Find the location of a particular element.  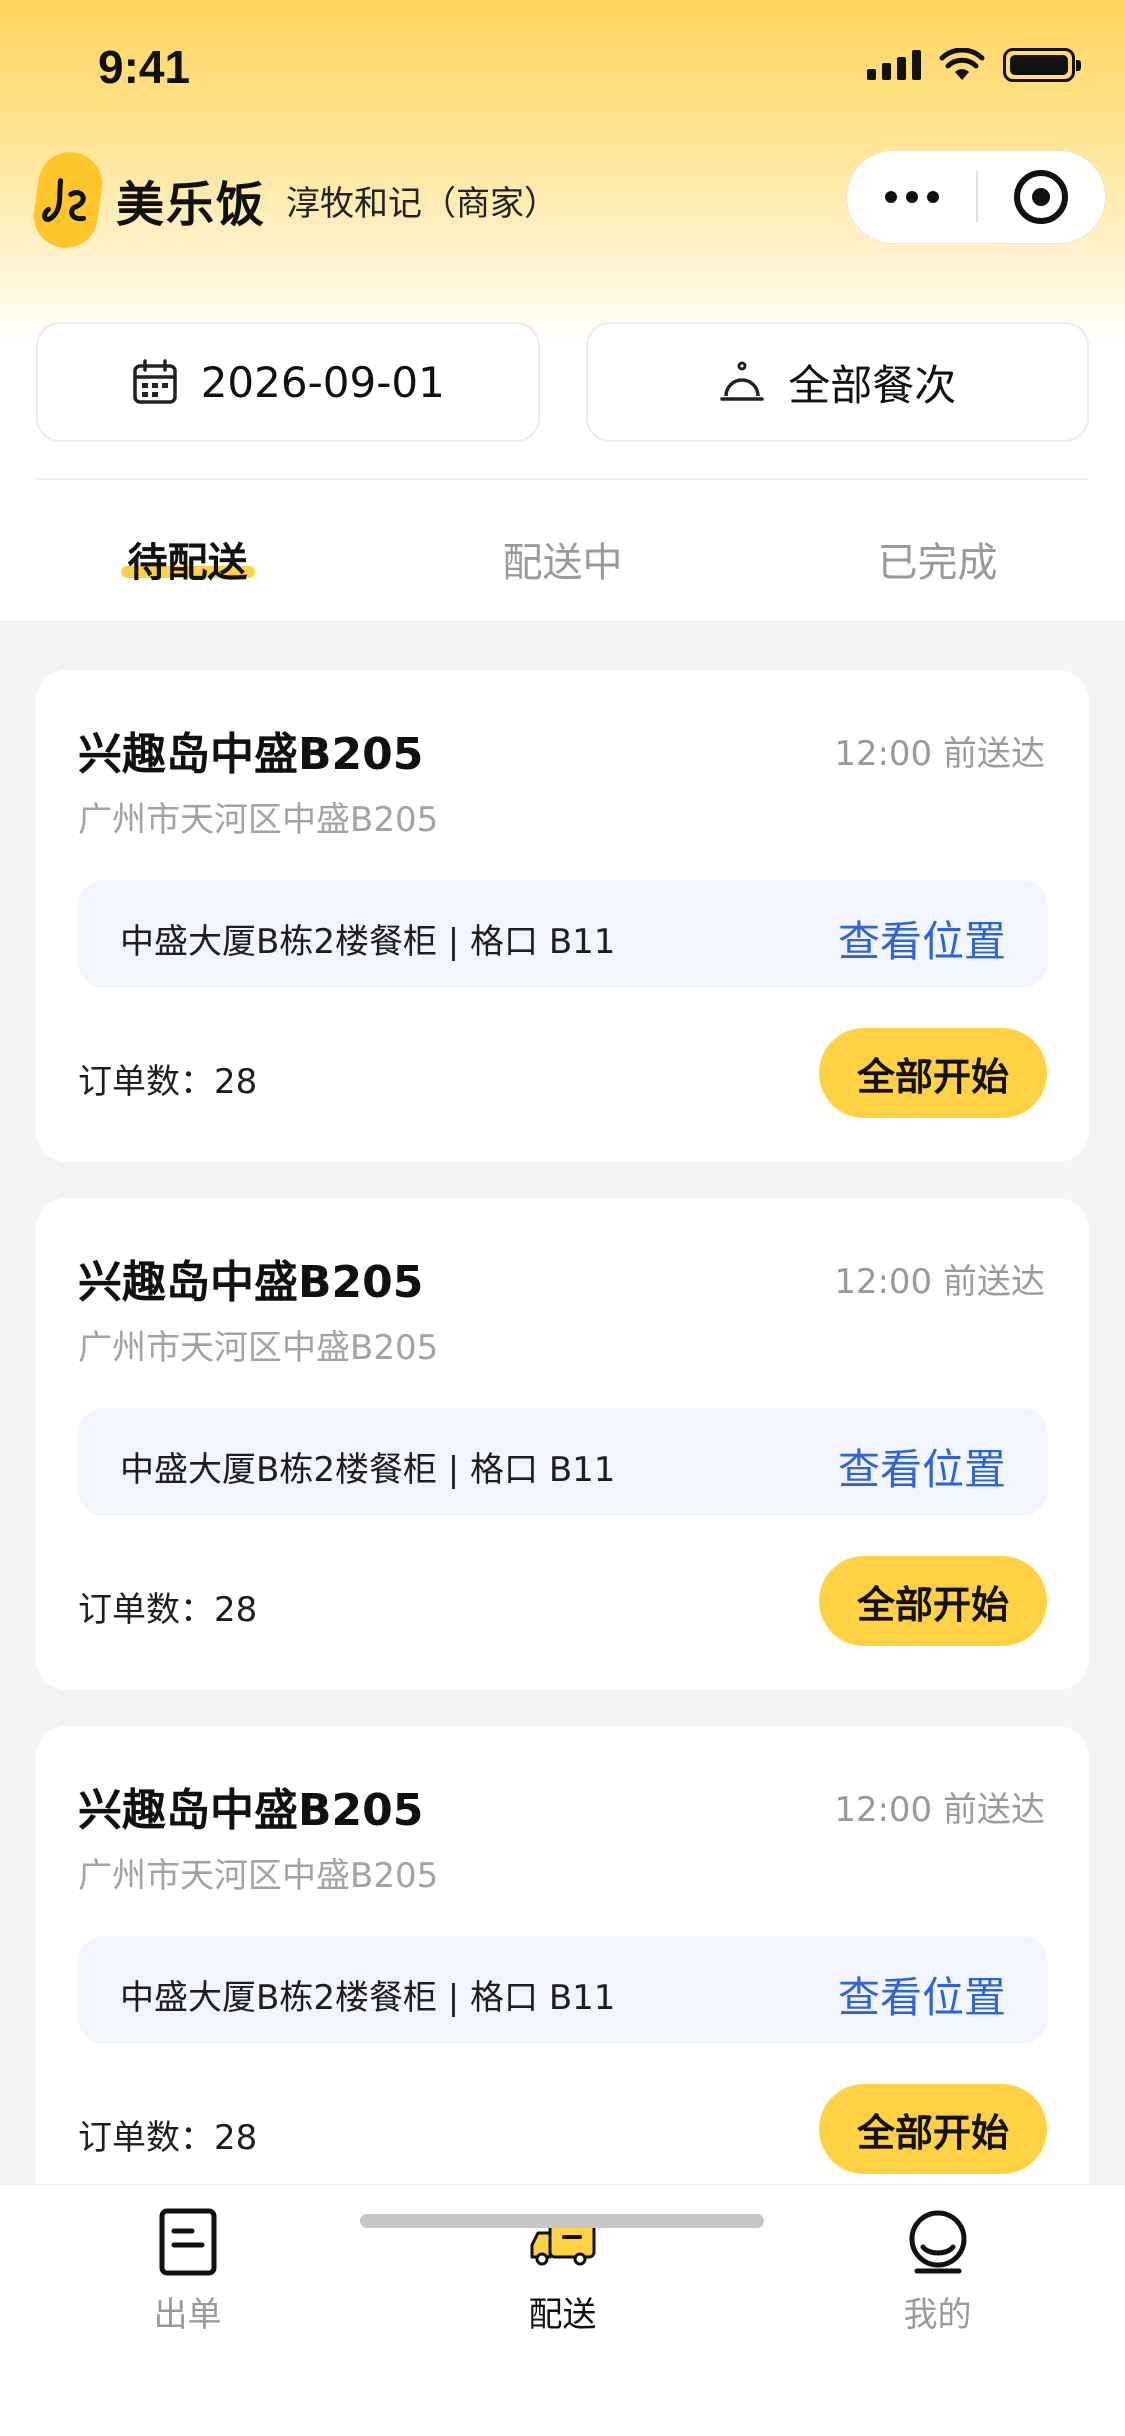

miniprogram-capsule is located at coordinates (976, 197).